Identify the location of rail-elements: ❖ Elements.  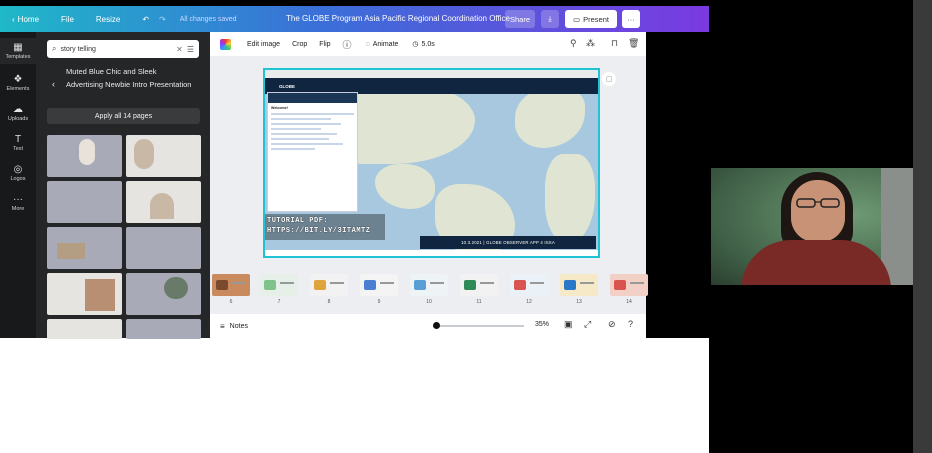
(18, 83).